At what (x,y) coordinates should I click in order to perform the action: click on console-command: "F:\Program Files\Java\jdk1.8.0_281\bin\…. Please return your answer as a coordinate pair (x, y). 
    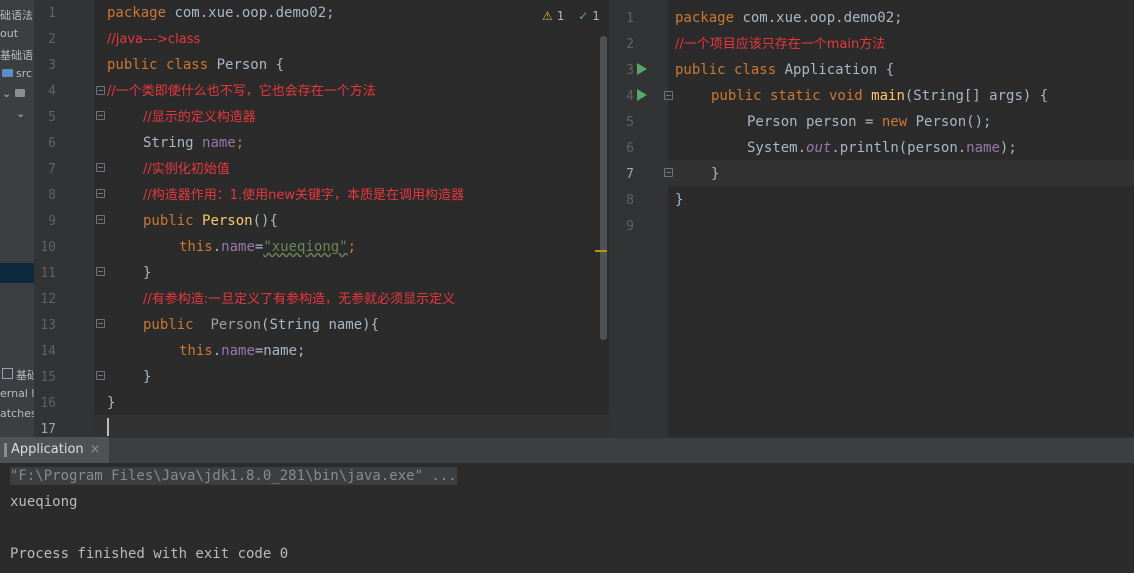
    Looking at the image, I should click on (233, 476).